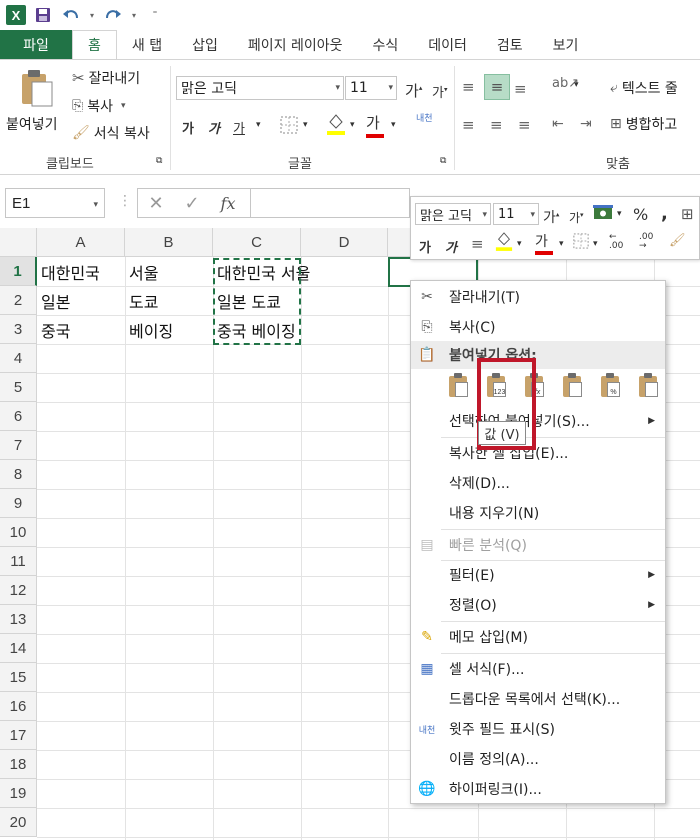 This screenshot has width=700, height=840. I want to click on font-launcher-icon: ⧉, so click(443, 161).